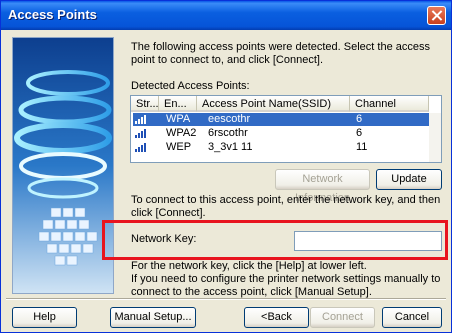 This screenshot has width=452, height=333. What do you see at coordinates (164, 239) in the screenshot?
I see `network-key-label: Network Key:` at bounding box center [164, 239].